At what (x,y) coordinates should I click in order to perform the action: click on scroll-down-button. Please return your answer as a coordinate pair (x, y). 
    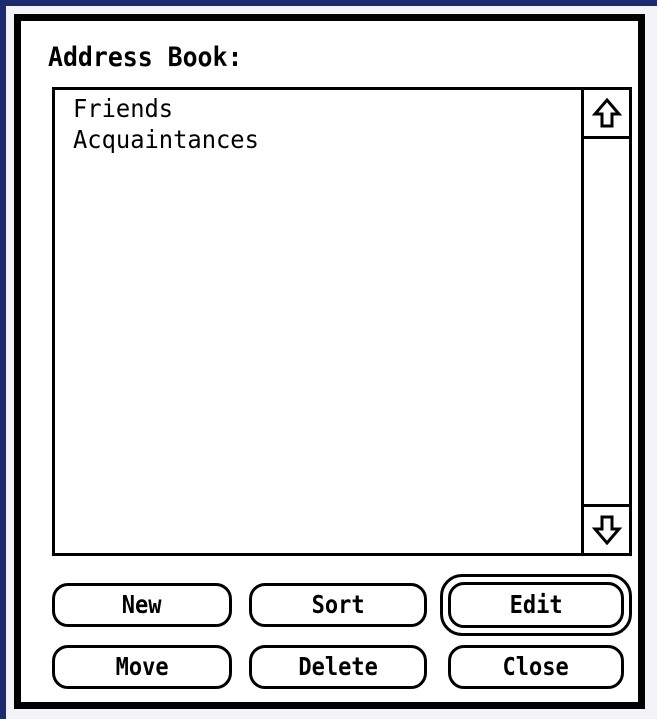
    Looking at the image, I should click on (606, 528).